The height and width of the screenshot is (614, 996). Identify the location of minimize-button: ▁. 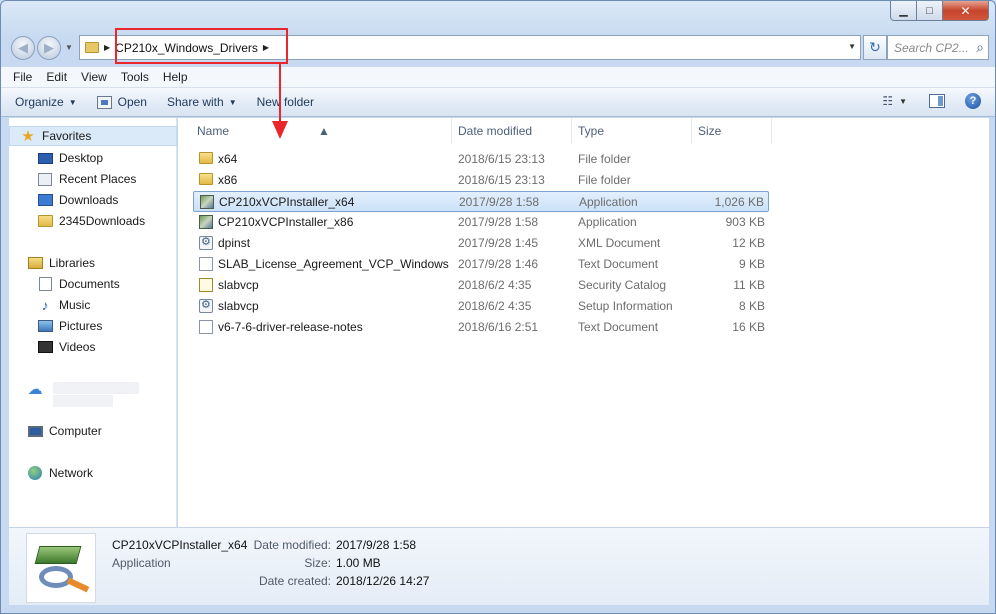
(903, 11).